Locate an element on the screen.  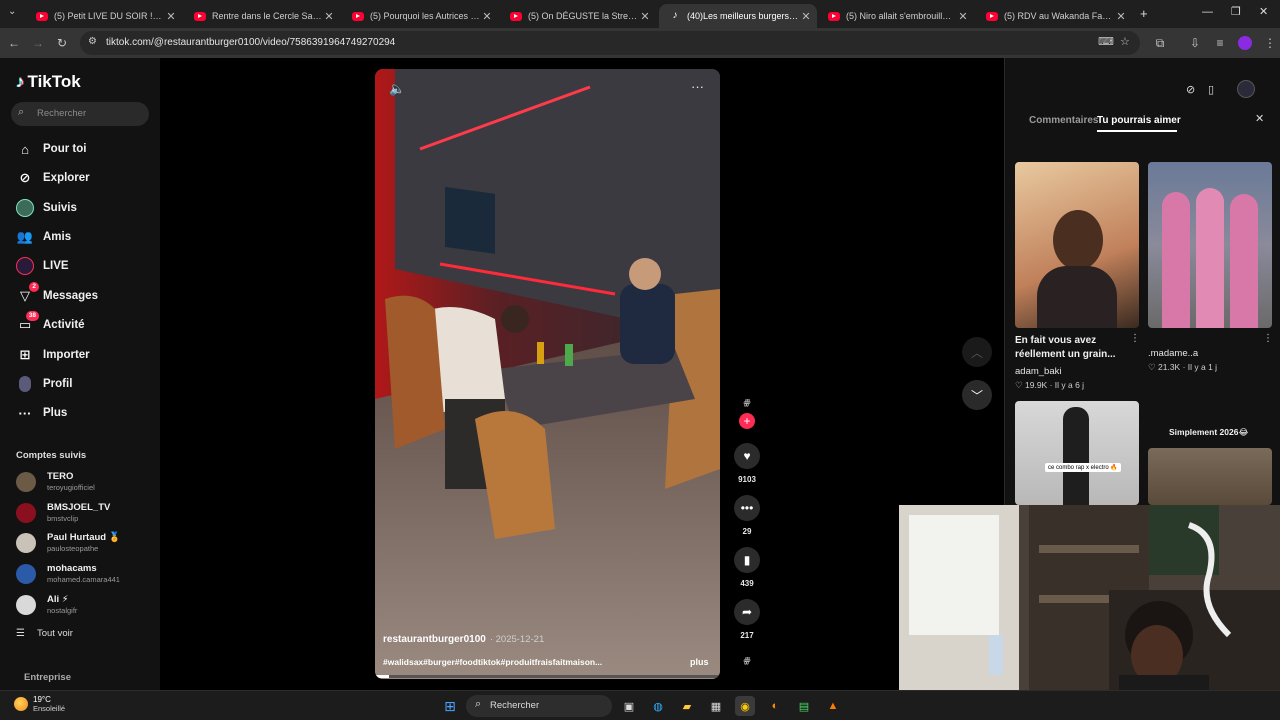
comment-button: ••• 29 is located at coordinates (747, 515).